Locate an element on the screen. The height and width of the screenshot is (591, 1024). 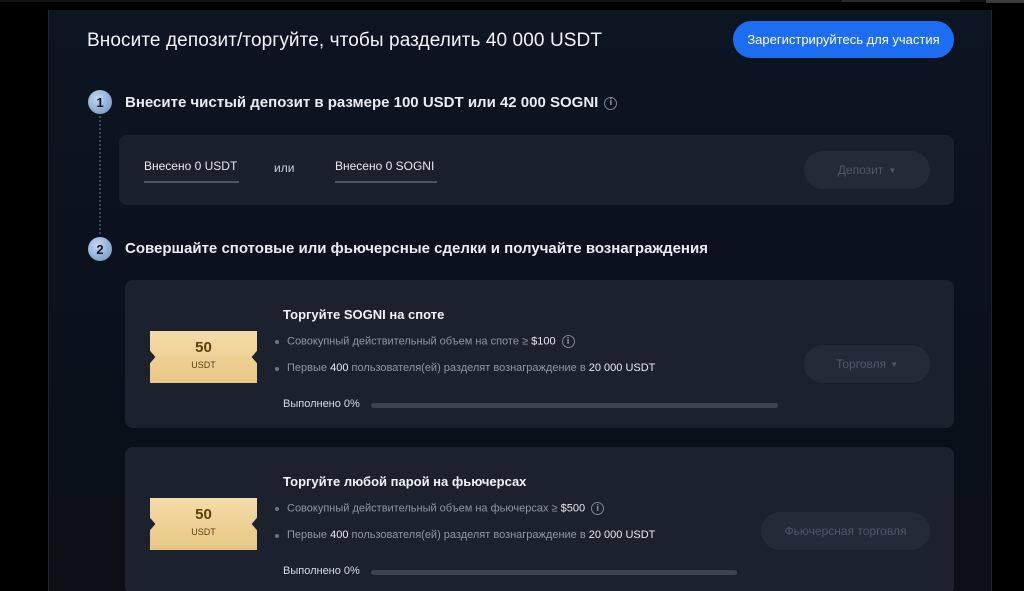
trade-button-label: Торговля is located at coordinates (861, 364).